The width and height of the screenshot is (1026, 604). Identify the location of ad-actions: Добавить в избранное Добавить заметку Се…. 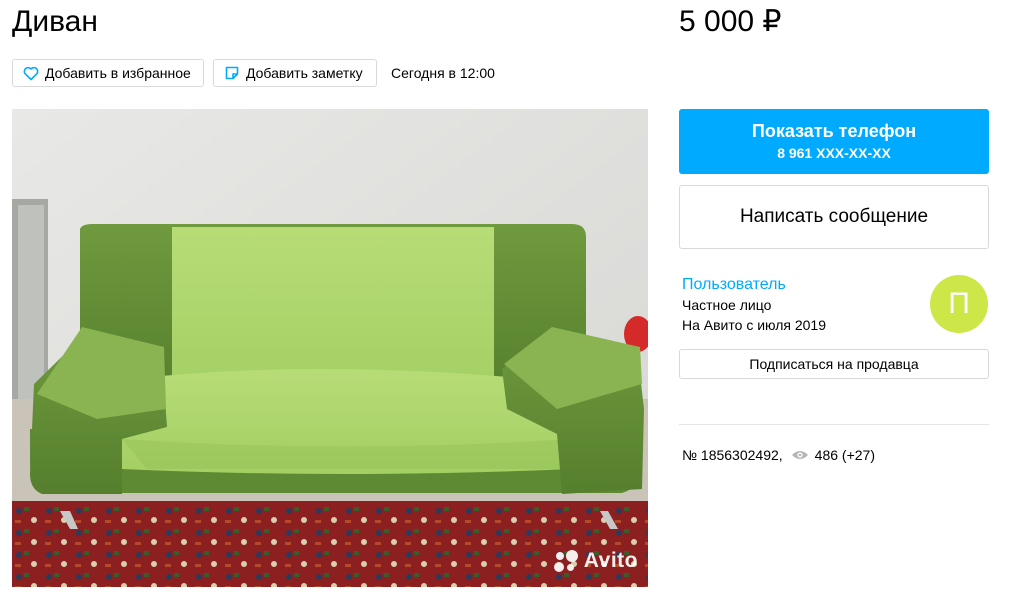
(253, 73).